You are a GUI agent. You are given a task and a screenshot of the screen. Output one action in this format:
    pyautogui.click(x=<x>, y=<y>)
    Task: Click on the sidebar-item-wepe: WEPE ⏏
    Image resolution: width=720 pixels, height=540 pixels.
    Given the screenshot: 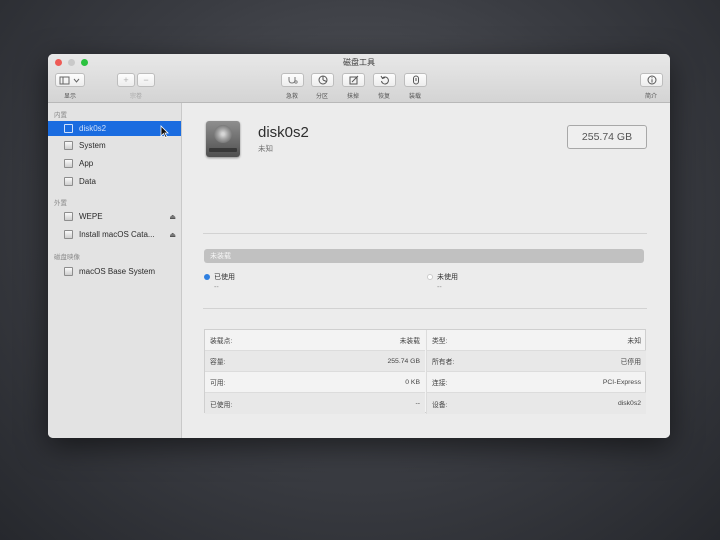 What is the action you would take?
    pyautogui.click(x=114, y=216)
    